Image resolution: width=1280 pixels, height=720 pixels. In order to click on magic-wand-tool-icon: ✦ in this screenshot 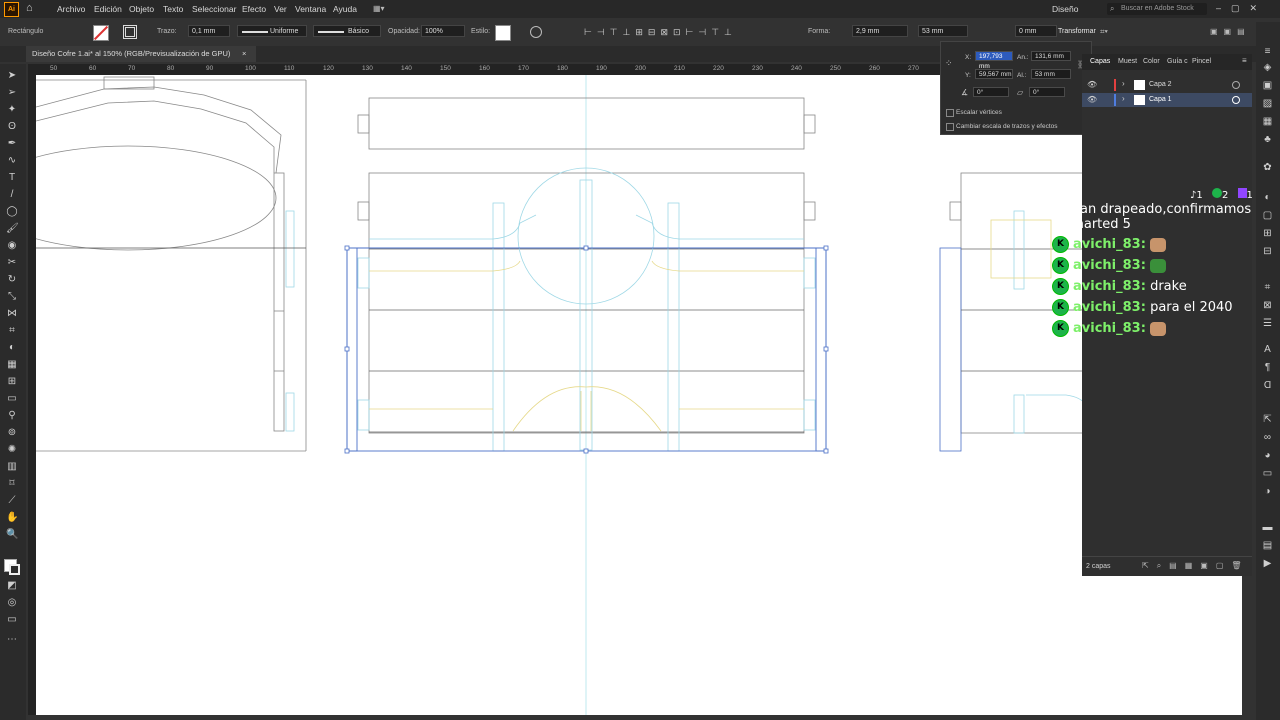, I will do `click(12, 109)`.